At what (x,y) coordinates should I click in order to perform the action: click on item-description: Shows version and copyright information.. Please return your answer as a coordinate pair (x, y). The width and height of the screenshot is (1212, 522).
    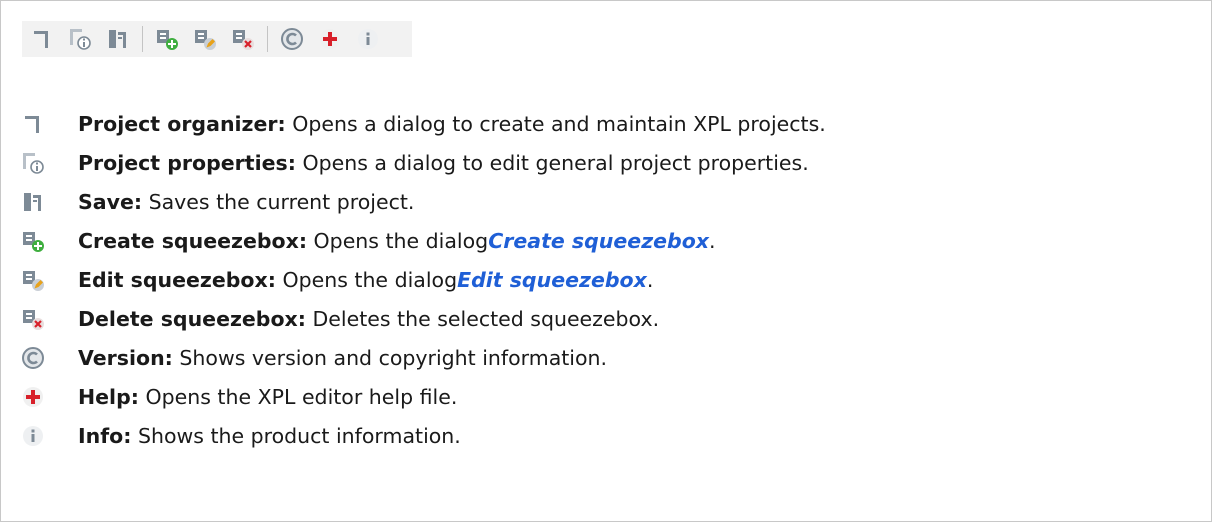
    Looking at the image, I should click on (390, 357).